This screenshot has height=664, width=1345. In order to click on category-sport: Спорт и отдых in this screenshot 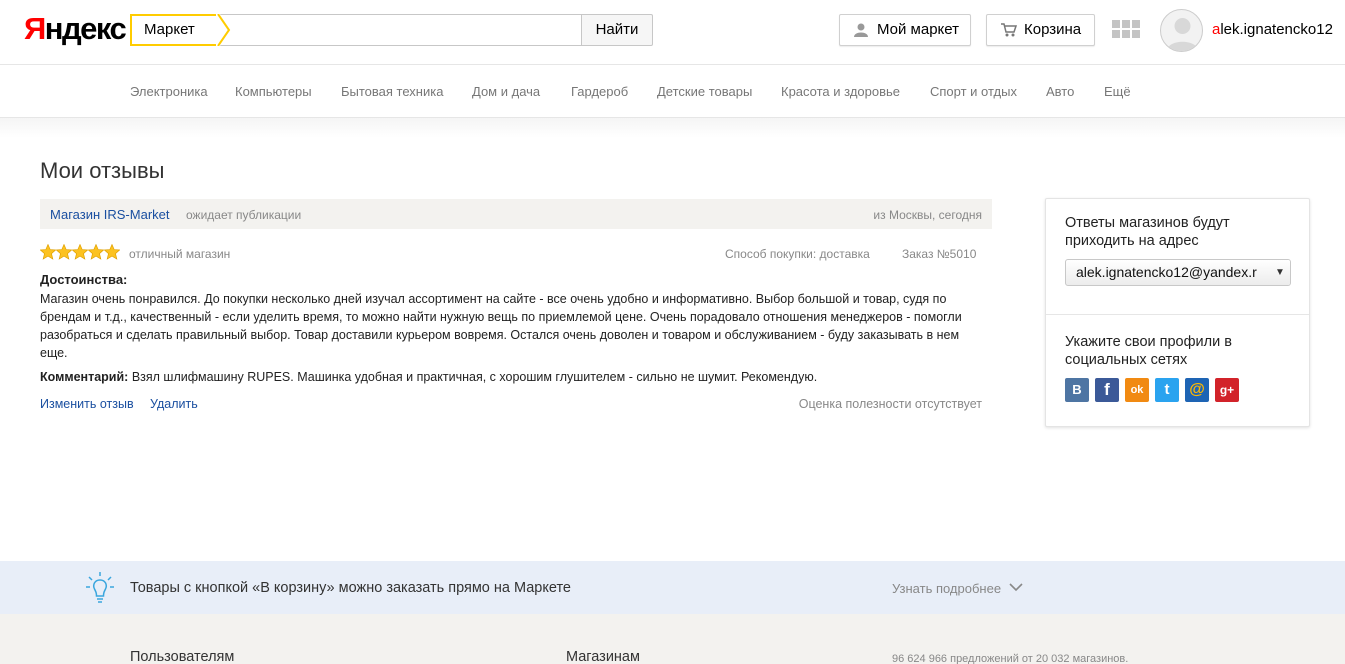, I will do `click(973, 91)`.